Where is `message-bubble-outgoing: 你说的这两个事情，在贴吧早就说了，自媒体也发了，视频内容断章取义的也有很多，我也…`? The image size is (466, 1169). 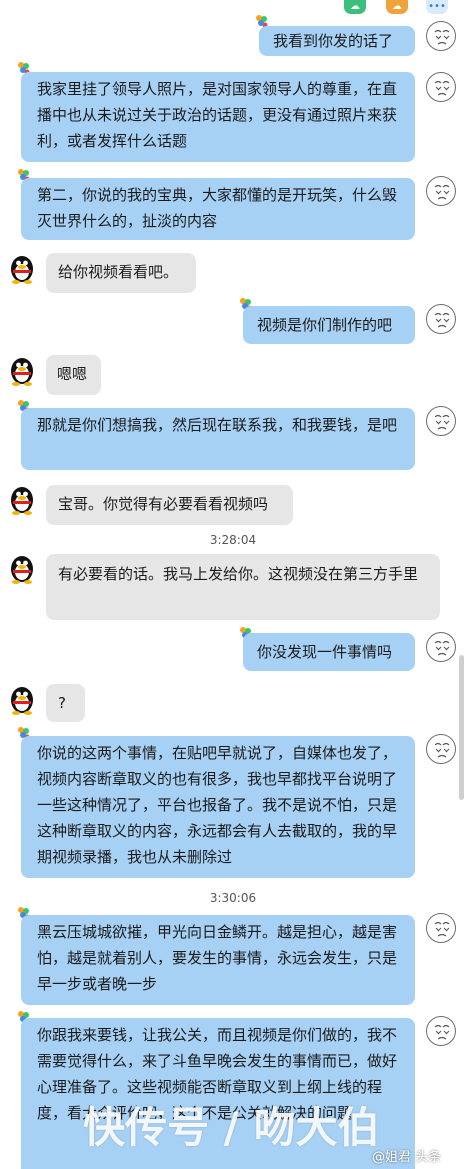
message-bubble-outgoing: 你说的这两个事情，在贴吧早就说了，自媒体也发了，视频内容断章取义的也有很多，我也… is located at coordinates (218, 807).